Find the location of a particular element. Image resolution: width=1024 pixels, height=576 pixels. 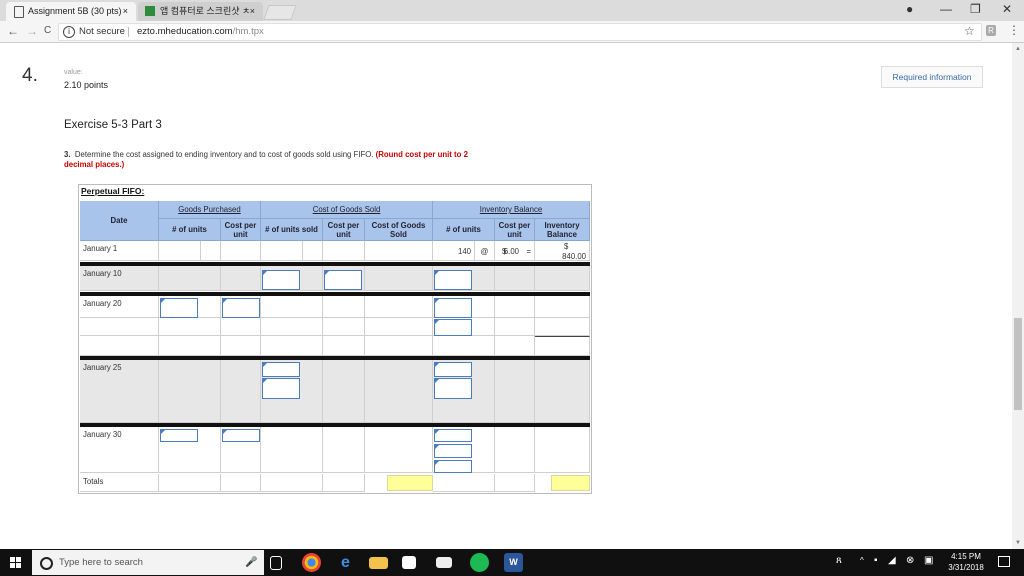

volume-icon: ◢ is located at coordinates (892, 560).